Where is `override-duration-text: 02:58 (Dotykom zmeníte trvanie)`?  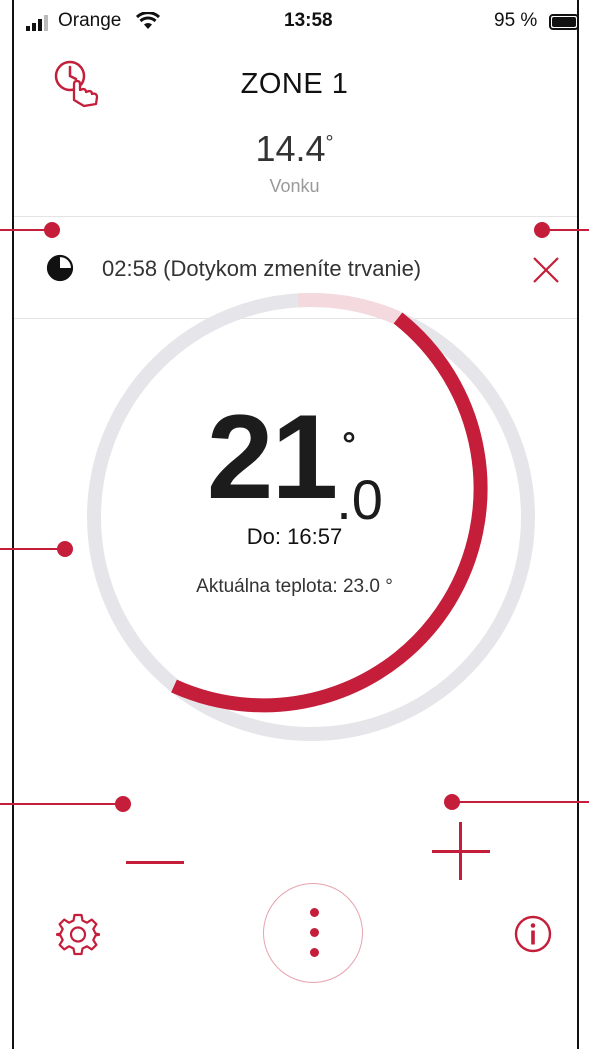
override-duration-text: 02:58 (Dotykom zmeníte trvanie) is located at coordinates (261, 269).